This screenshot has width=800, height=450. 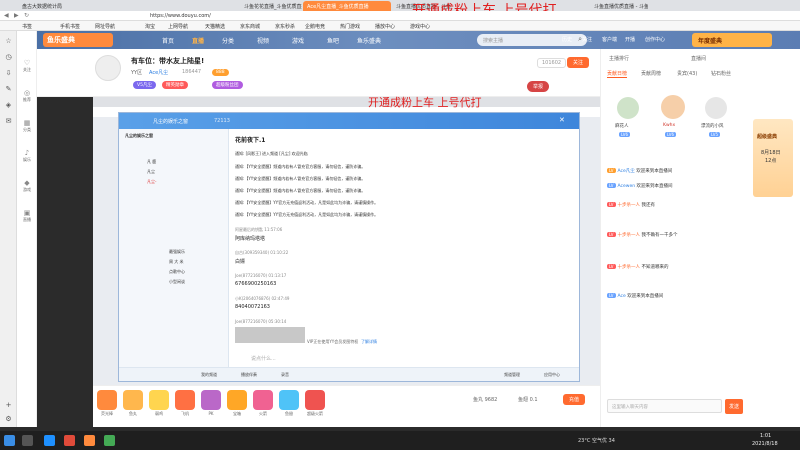 I want to click on douyu-icon, so click(x=89, y=440).